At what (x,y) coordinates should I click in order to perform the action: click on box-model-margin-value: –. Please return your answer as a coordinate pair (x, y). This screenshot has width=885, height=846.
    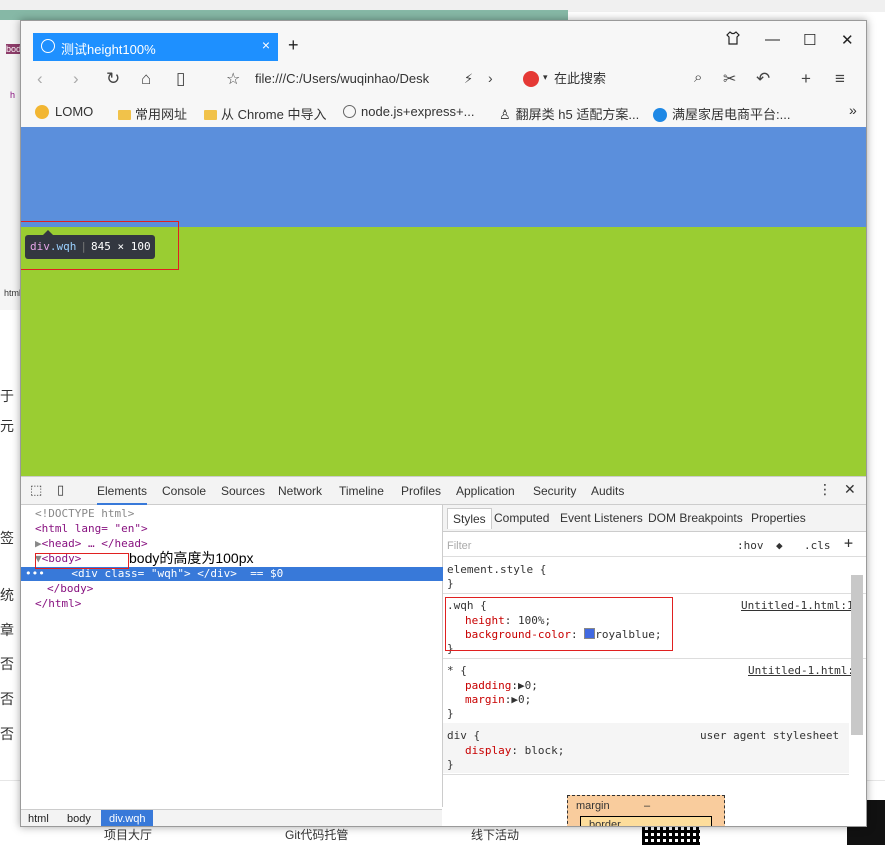
    Looking at the image, I should click on (647, 806).